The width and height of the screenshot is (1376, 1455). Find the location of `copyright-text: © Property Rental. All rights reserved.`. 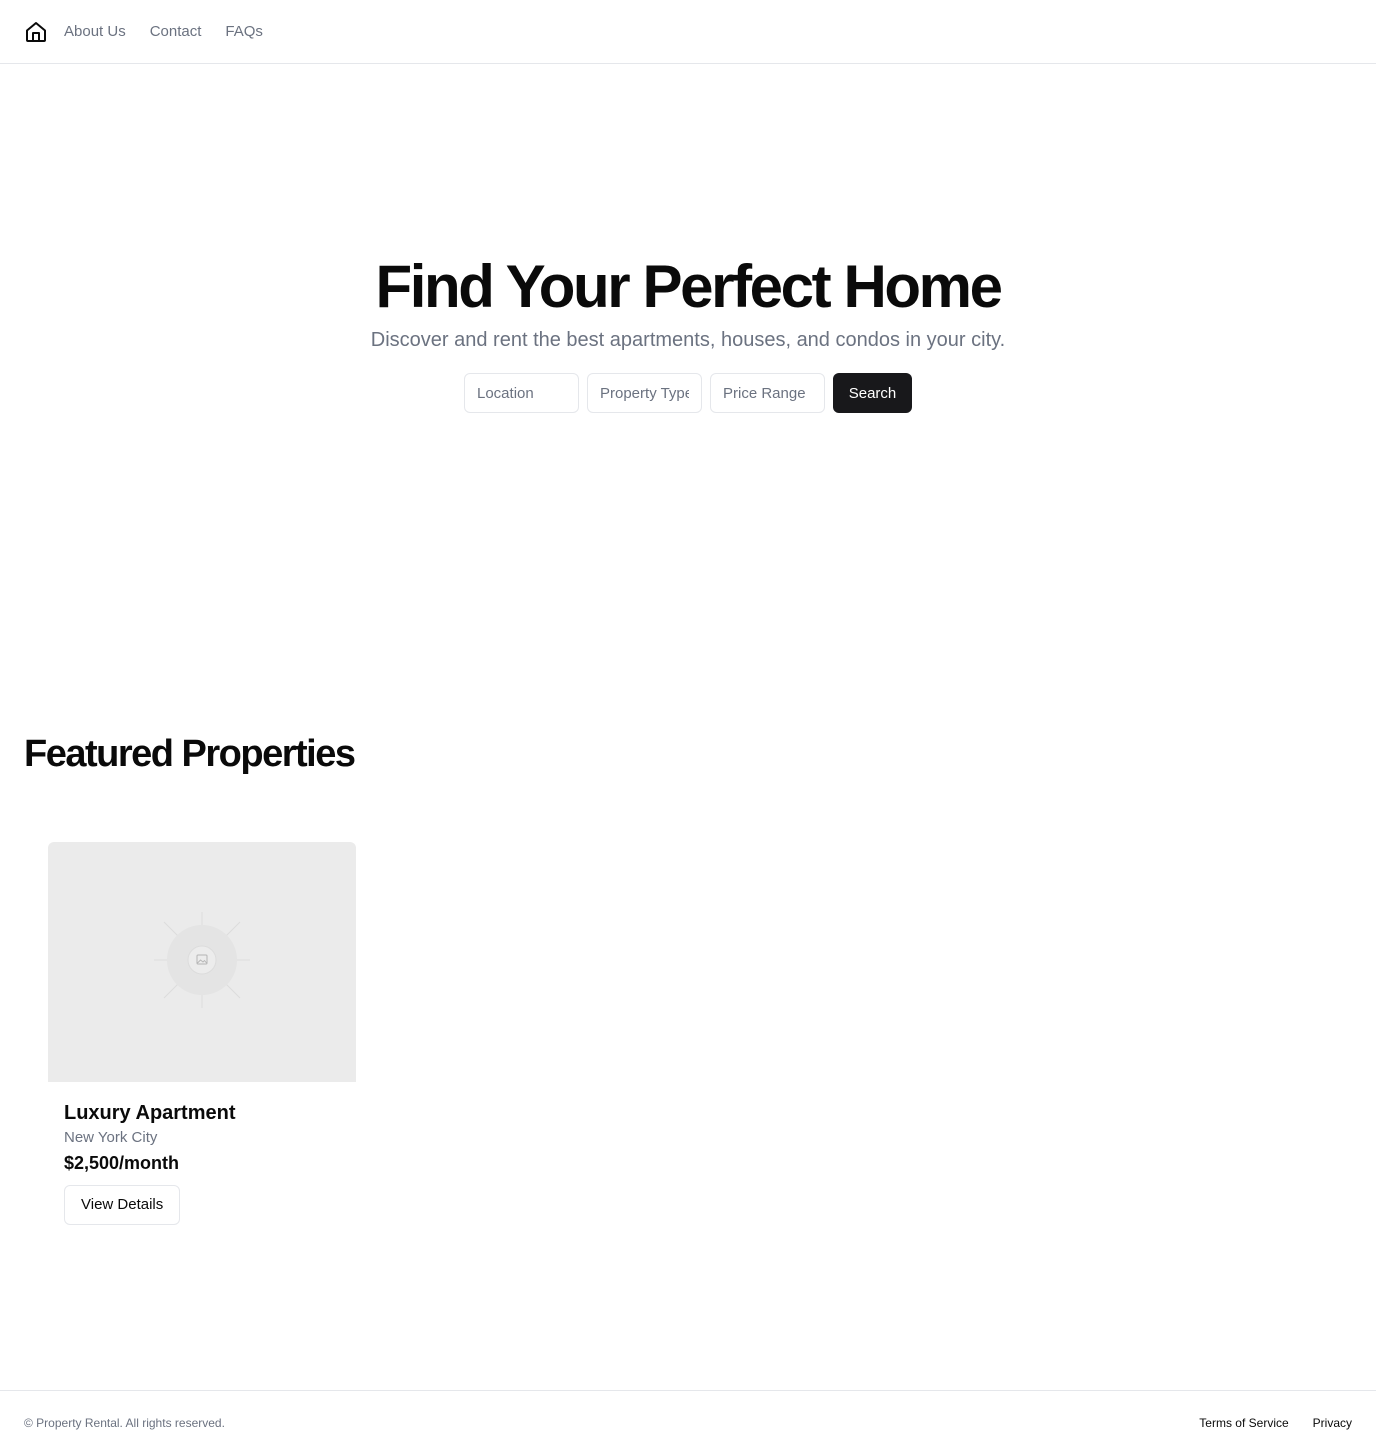

copyright-text: © Property Rental. All rights reserved. is located at coordinates (124, 1423).